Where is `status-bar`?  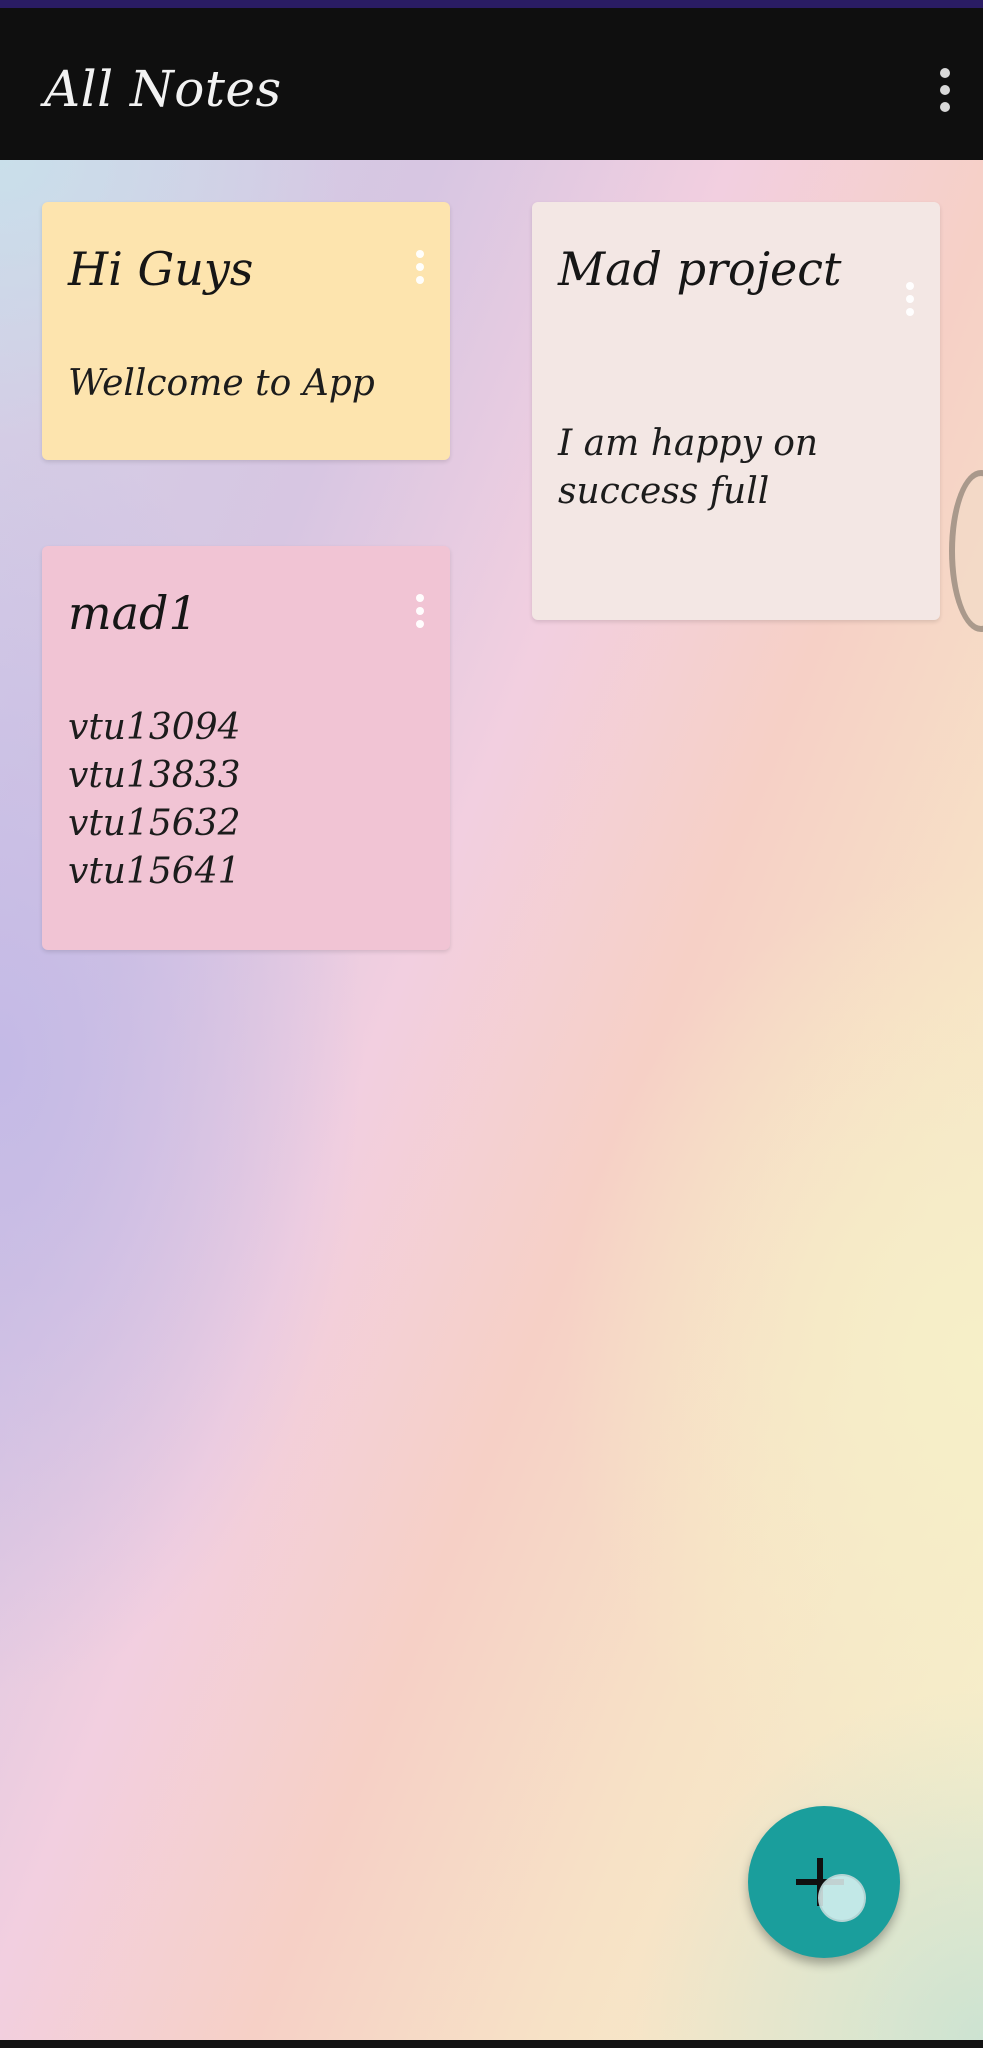
status-bar is located at coordinates (491, 4).